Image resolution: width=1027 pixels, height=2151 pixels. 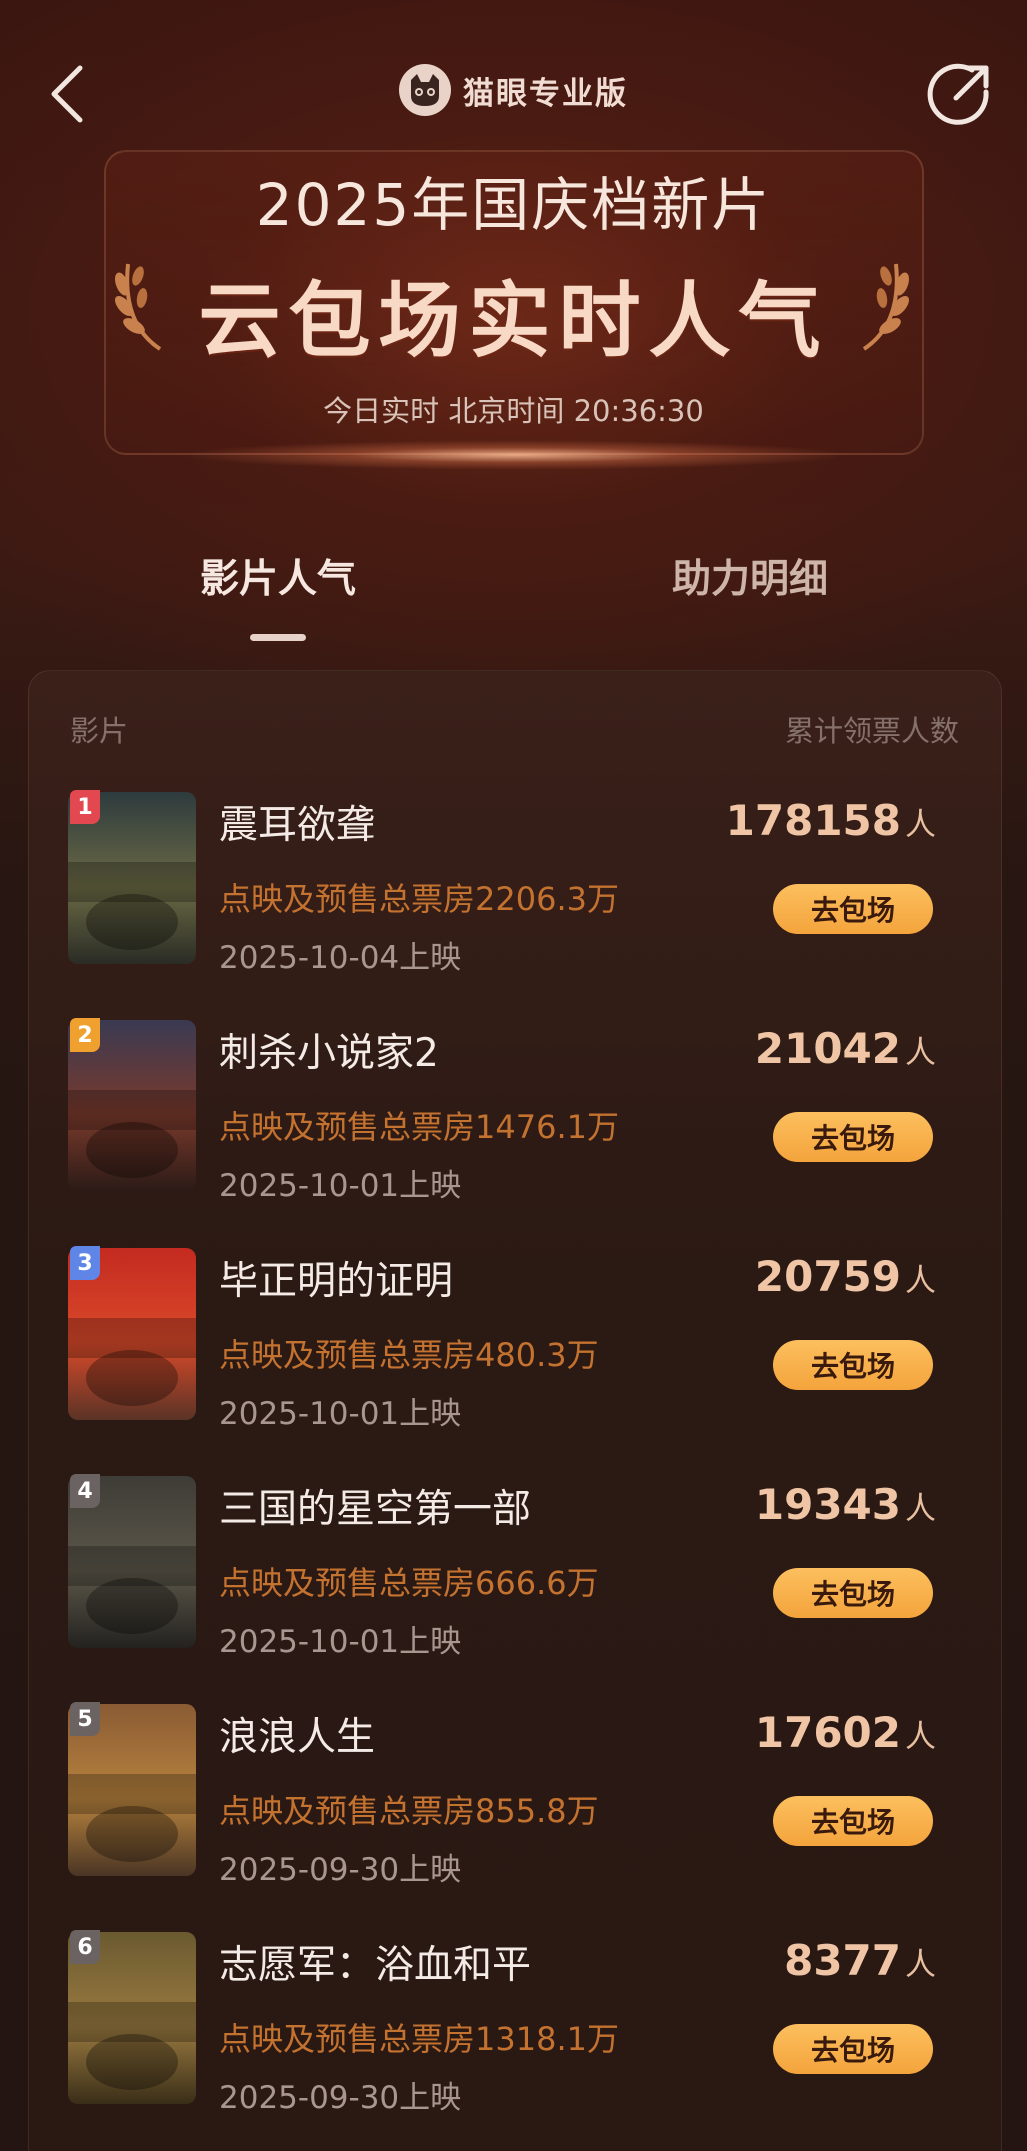 What do you see at coordinates (827, 1504) in the screenshot?
I see `ticket-count-value: 19343` at bounding box center [827, 1504].